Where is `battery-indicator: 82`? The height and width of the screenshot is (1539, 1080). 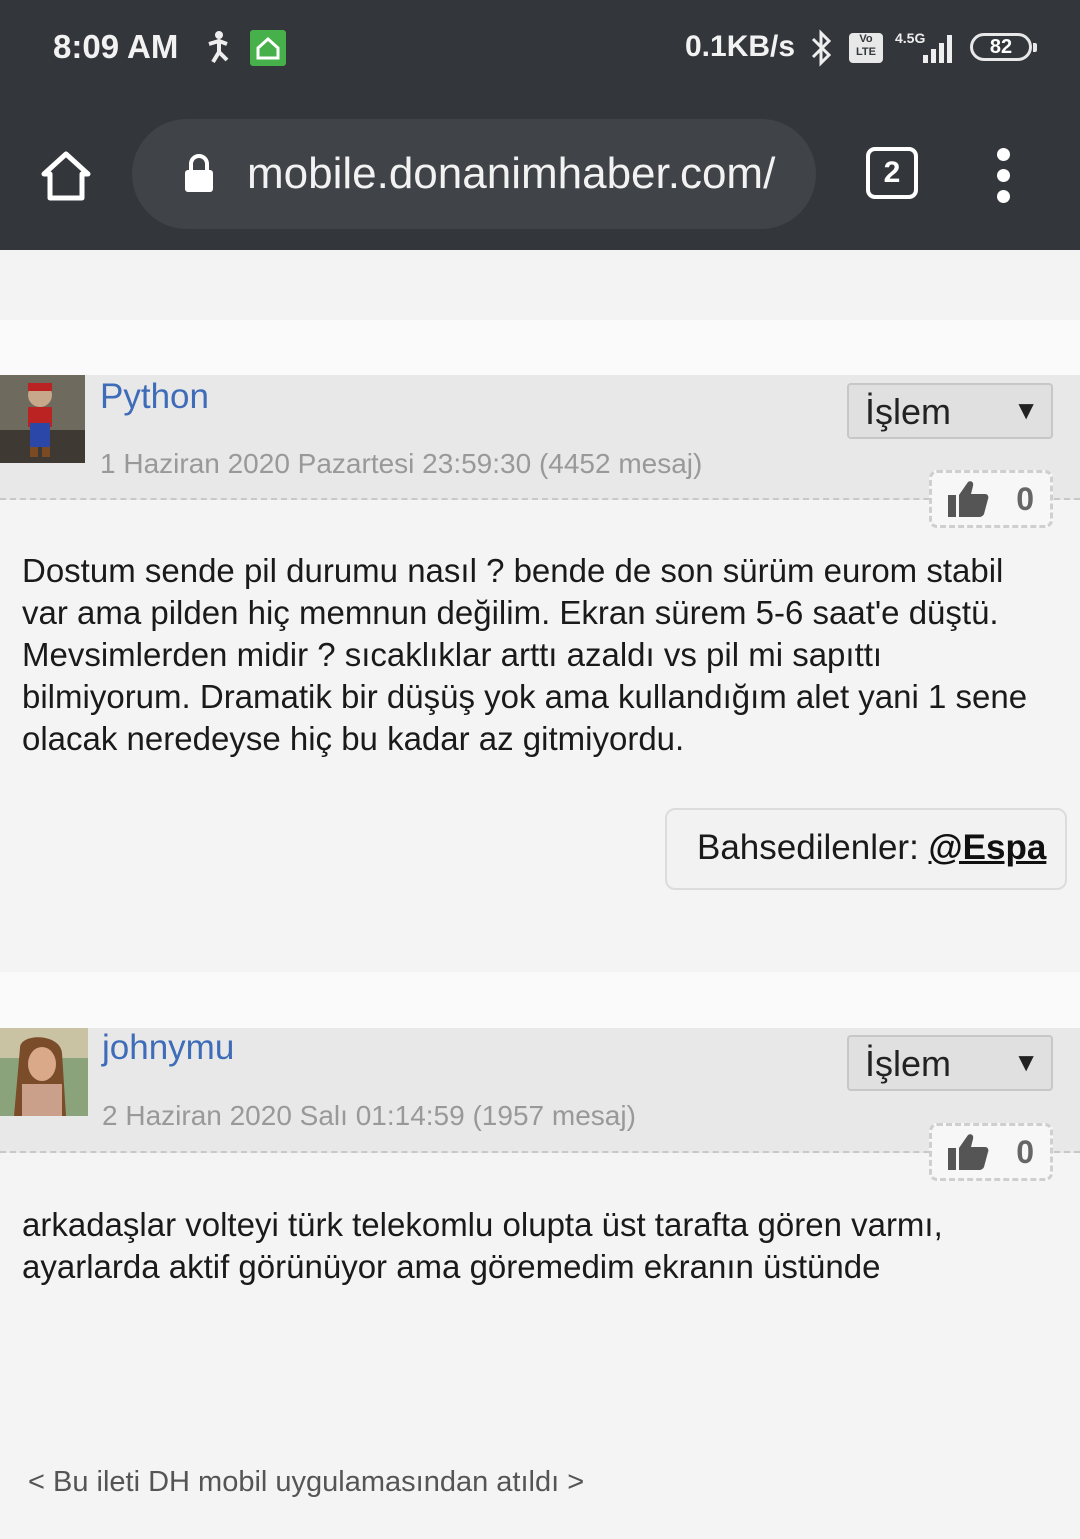
battery-indicator: 82 is located at coordinates (1003, 47).